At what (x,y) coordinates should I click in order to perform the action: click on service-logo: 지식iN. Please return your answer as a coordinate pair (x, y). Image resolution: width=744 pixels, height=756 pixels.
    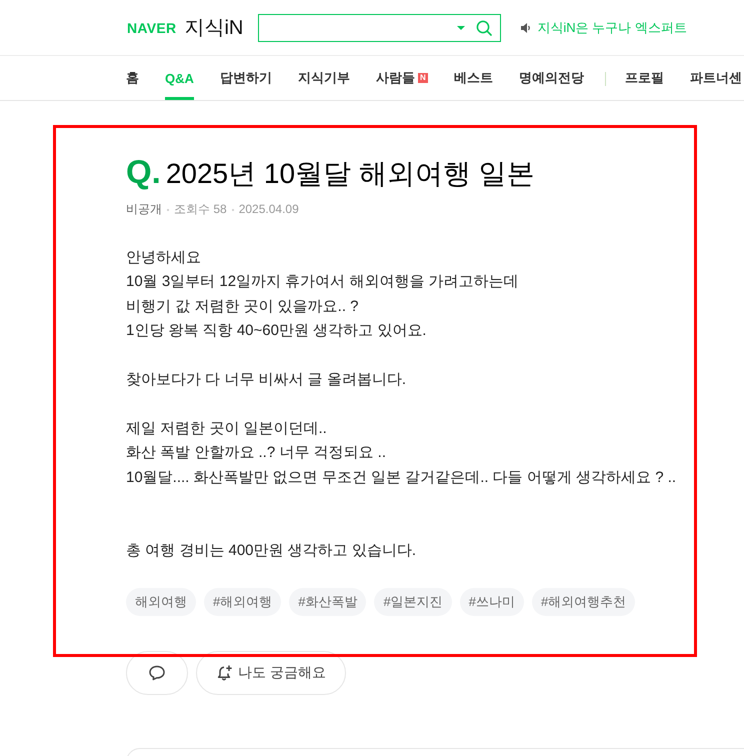
    Looking at the image, I should click on (214, 27).